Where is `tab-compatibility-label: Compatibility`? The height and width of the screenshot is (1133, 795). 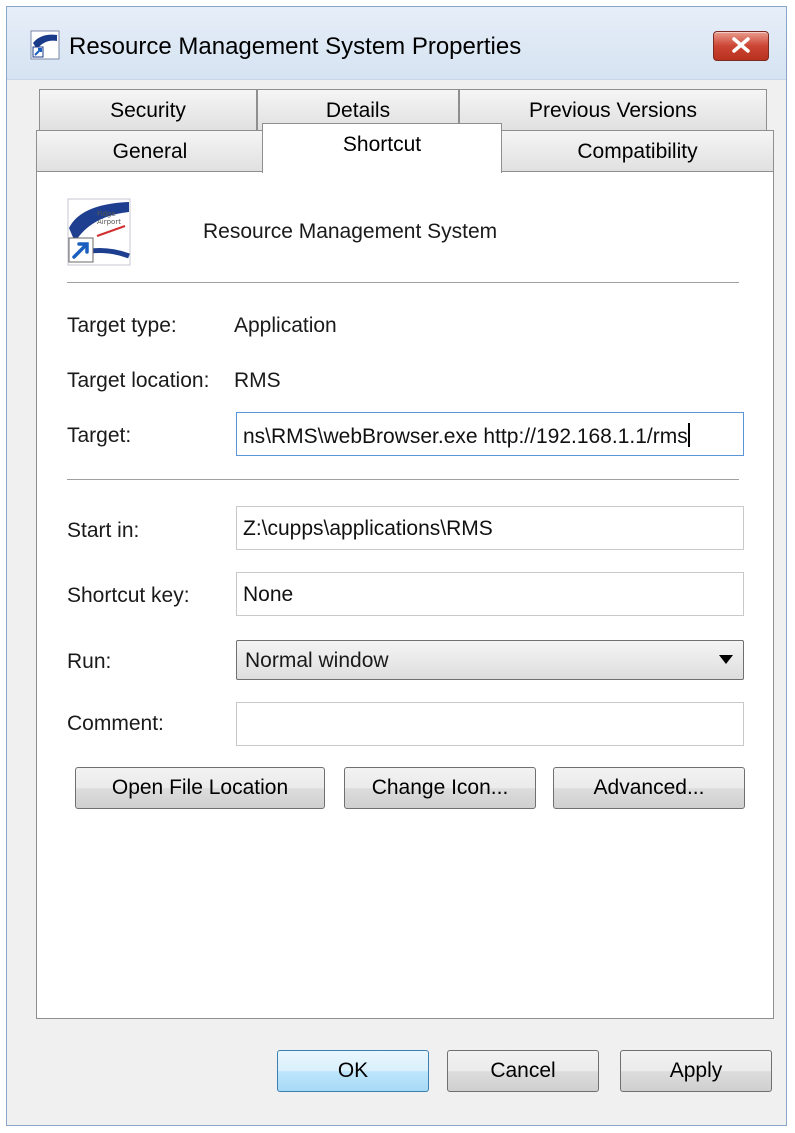 tab-compatibility-label: Compatibility is located at coordinates (637, 151).